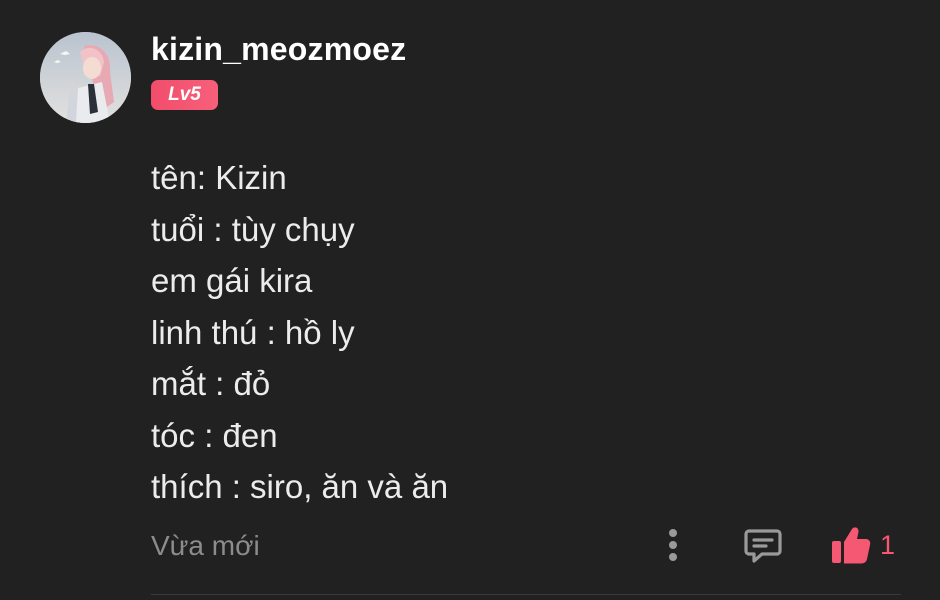 The height and width of the screenshot is (600, 940). What do you see at coordinates (219, 177) in the screenshot?
I see `comment-line: tên: Kizin` at bounding box center [219, 177].